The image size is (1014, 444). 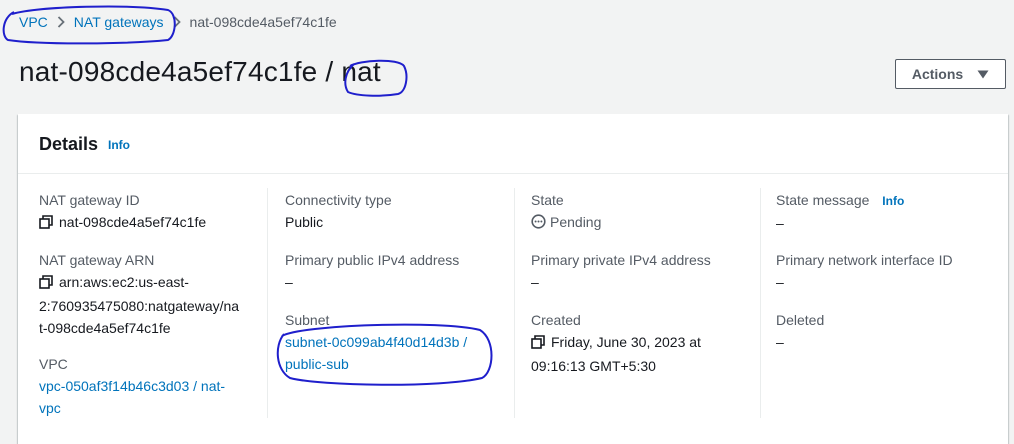 What do you see at coordinates (69, 144) in the screenshot?
I see `details-title: Details` at bounding box center [69, 144].